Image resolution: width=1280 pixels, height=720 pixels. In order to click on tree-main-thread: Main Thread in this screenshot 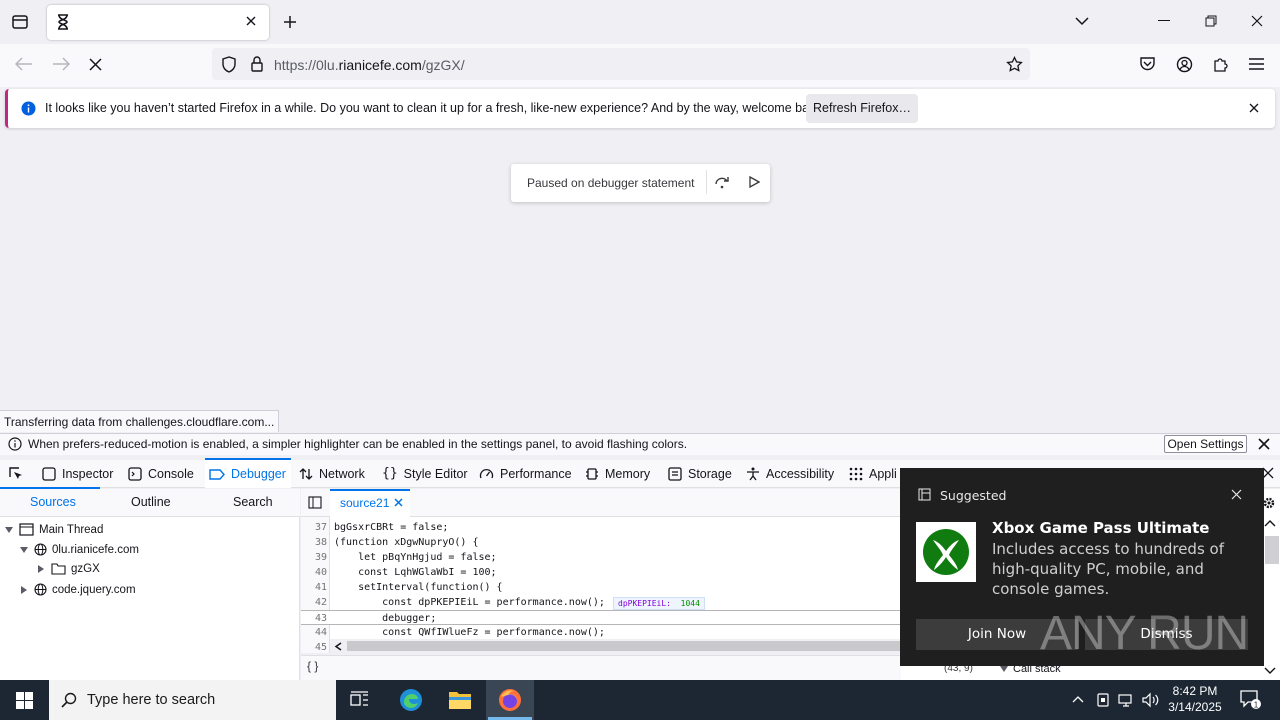, I will do `click(53, 529)`.